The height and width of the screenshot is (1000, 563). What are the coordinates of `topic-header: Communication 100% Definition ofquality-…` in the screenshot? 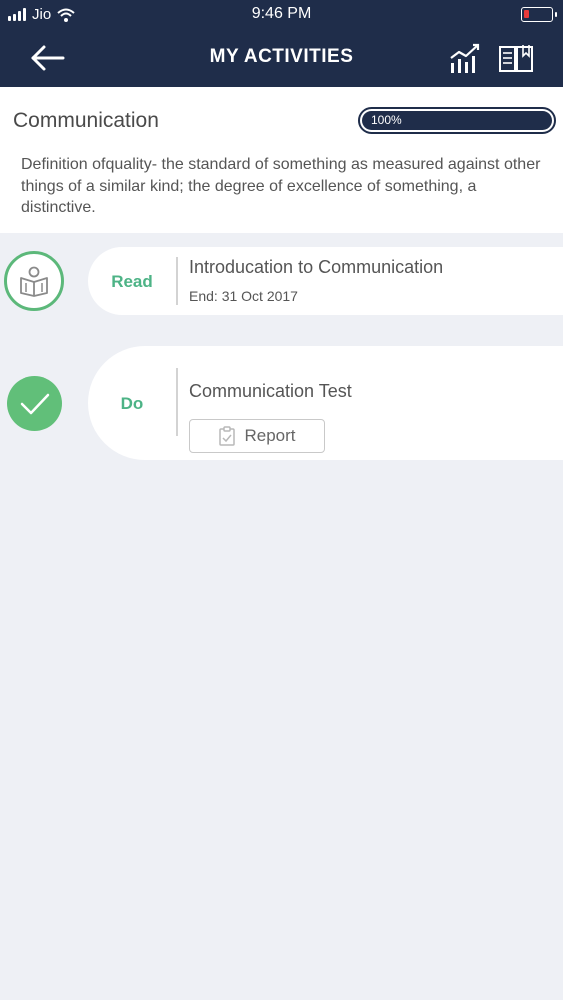 It's located at (281, 160).